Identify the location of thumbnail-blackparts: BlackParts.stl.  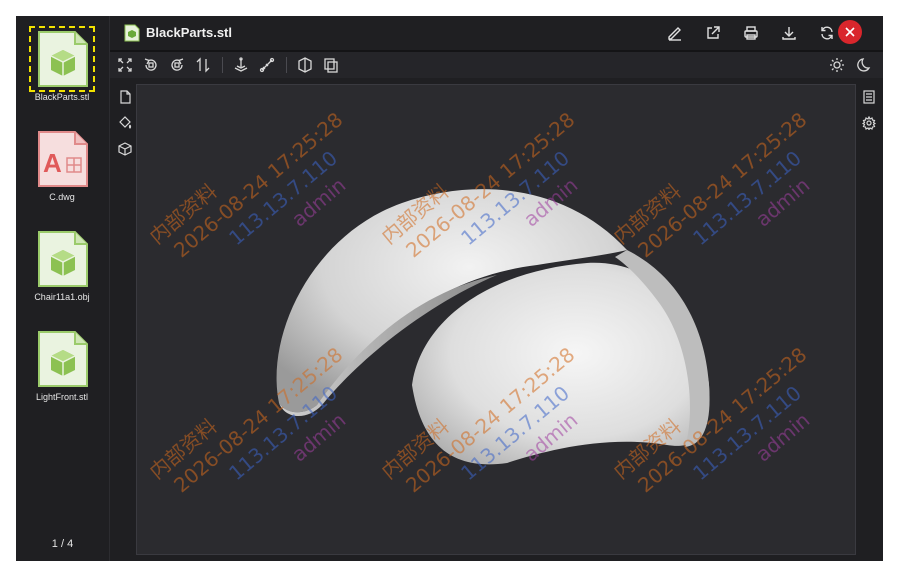
(62, 64).